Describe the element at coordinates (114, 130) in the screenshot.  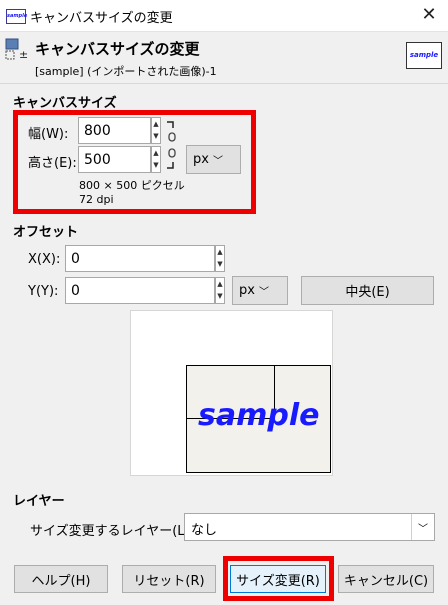
I see `width-input: 800` at that location.